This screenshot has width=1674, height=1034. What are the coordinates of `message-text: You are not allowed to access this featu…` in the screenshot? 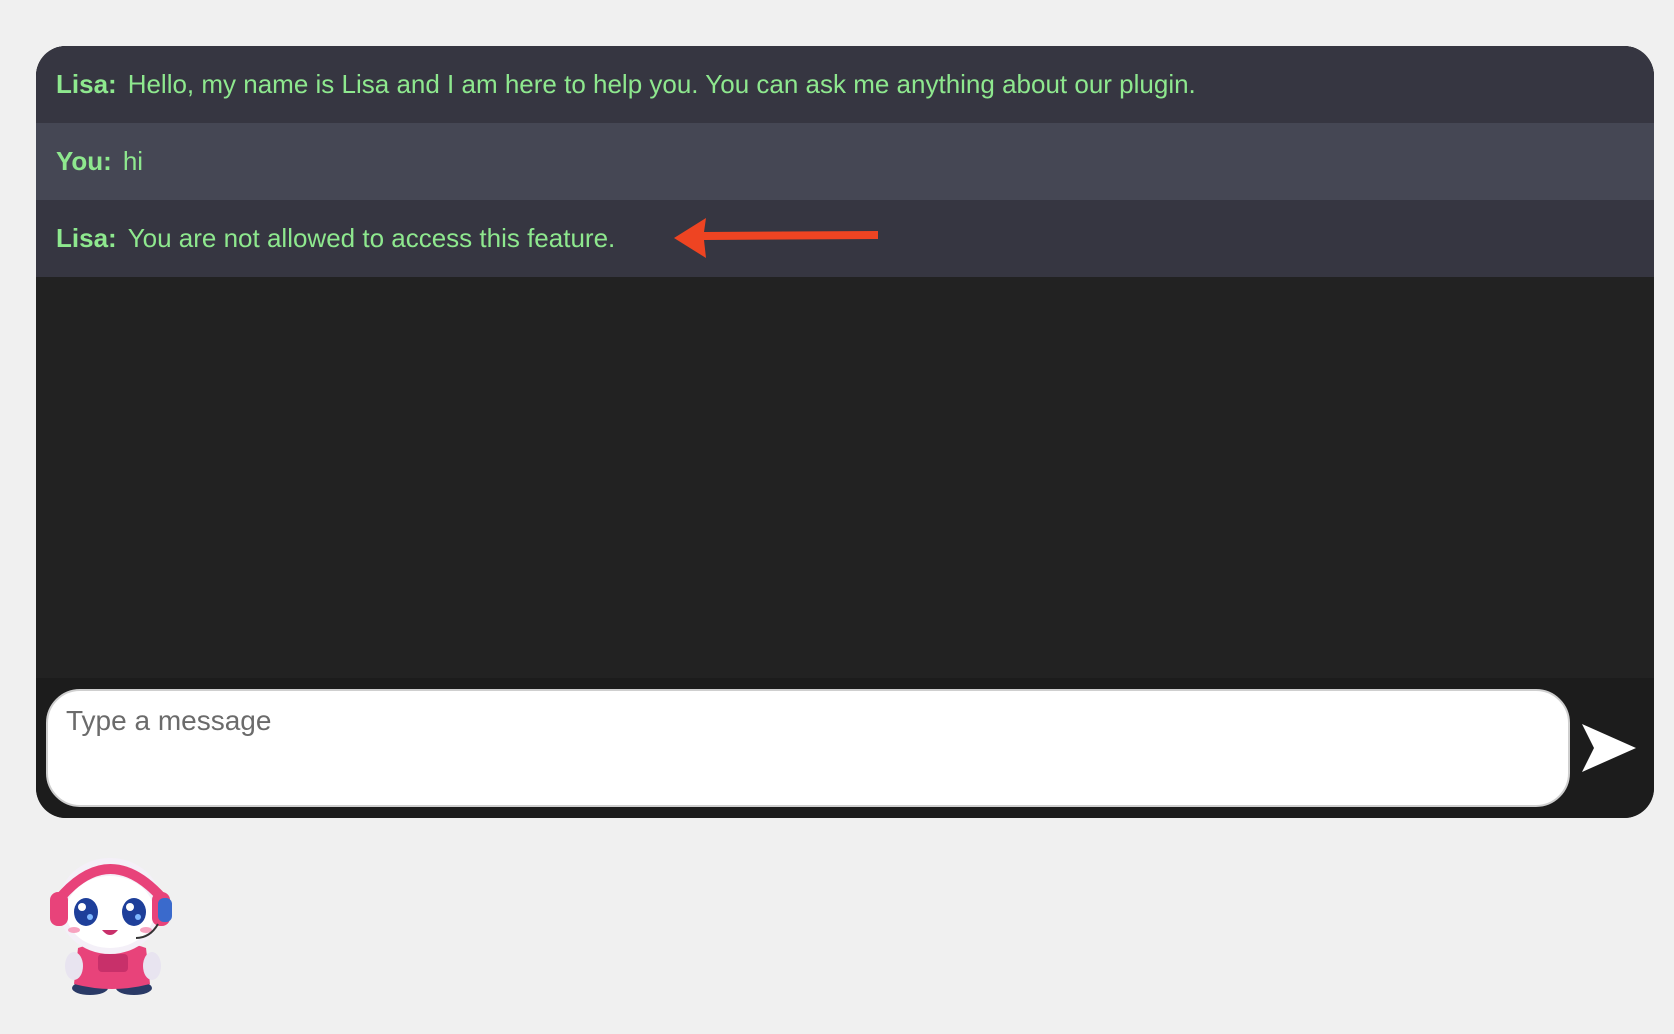 It's located at (371, 238).